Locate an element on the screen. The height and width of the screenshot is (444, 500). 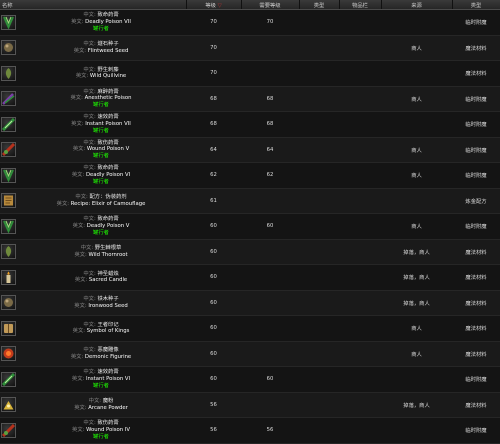
table-row: 中文: 致命药膏 英文: Deadly Poison VII 罐行者 70 70 临时附魔 is located at coordinates (250, 22).